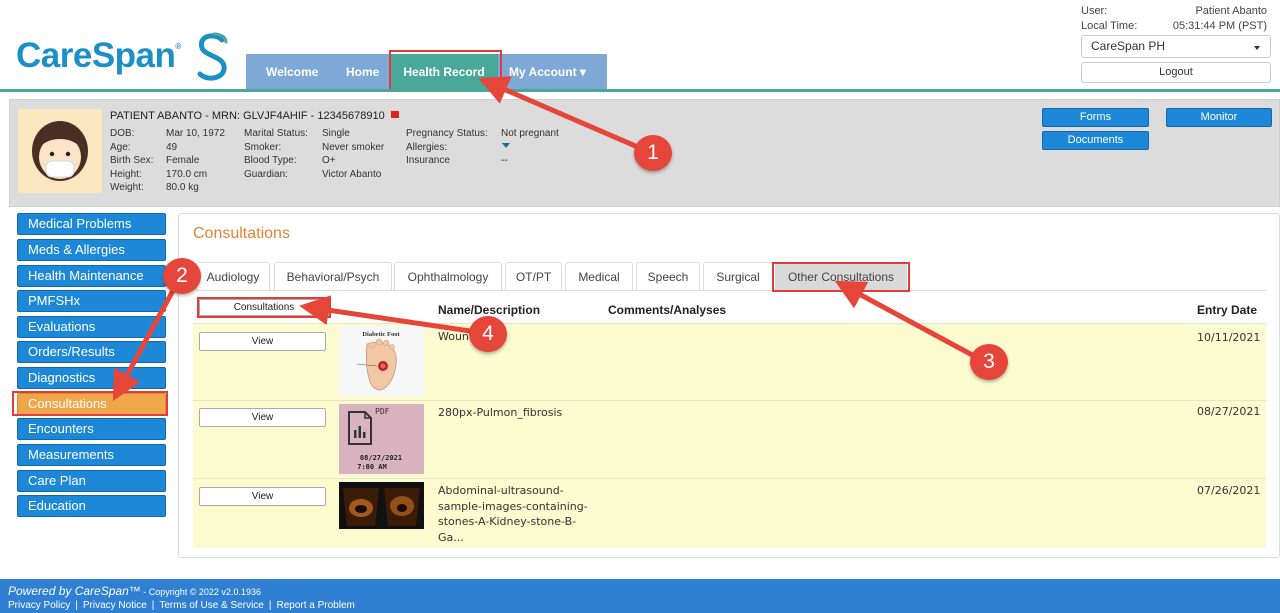 The height and width of the screenshot is (613, 1280). I want to click on logo-registered-mark: ®, so click(178, 46).